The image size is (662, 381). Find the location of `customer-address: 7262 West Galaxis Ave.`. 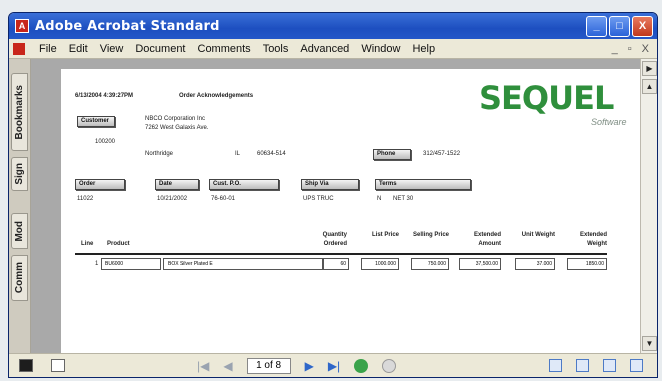

customer-address: 7262 West Galaxis Ave. is located at coordinates (177, 128).